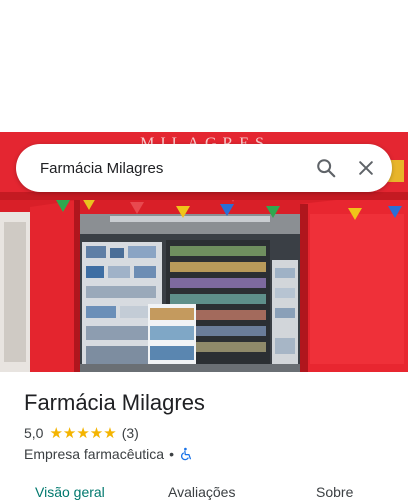 Image resolution: width=408 pixels, height=504 pixels. Describe the element at coordinates (173, 168) in the screenshot. I see `search-input: Farmácia Milagres` at that location.